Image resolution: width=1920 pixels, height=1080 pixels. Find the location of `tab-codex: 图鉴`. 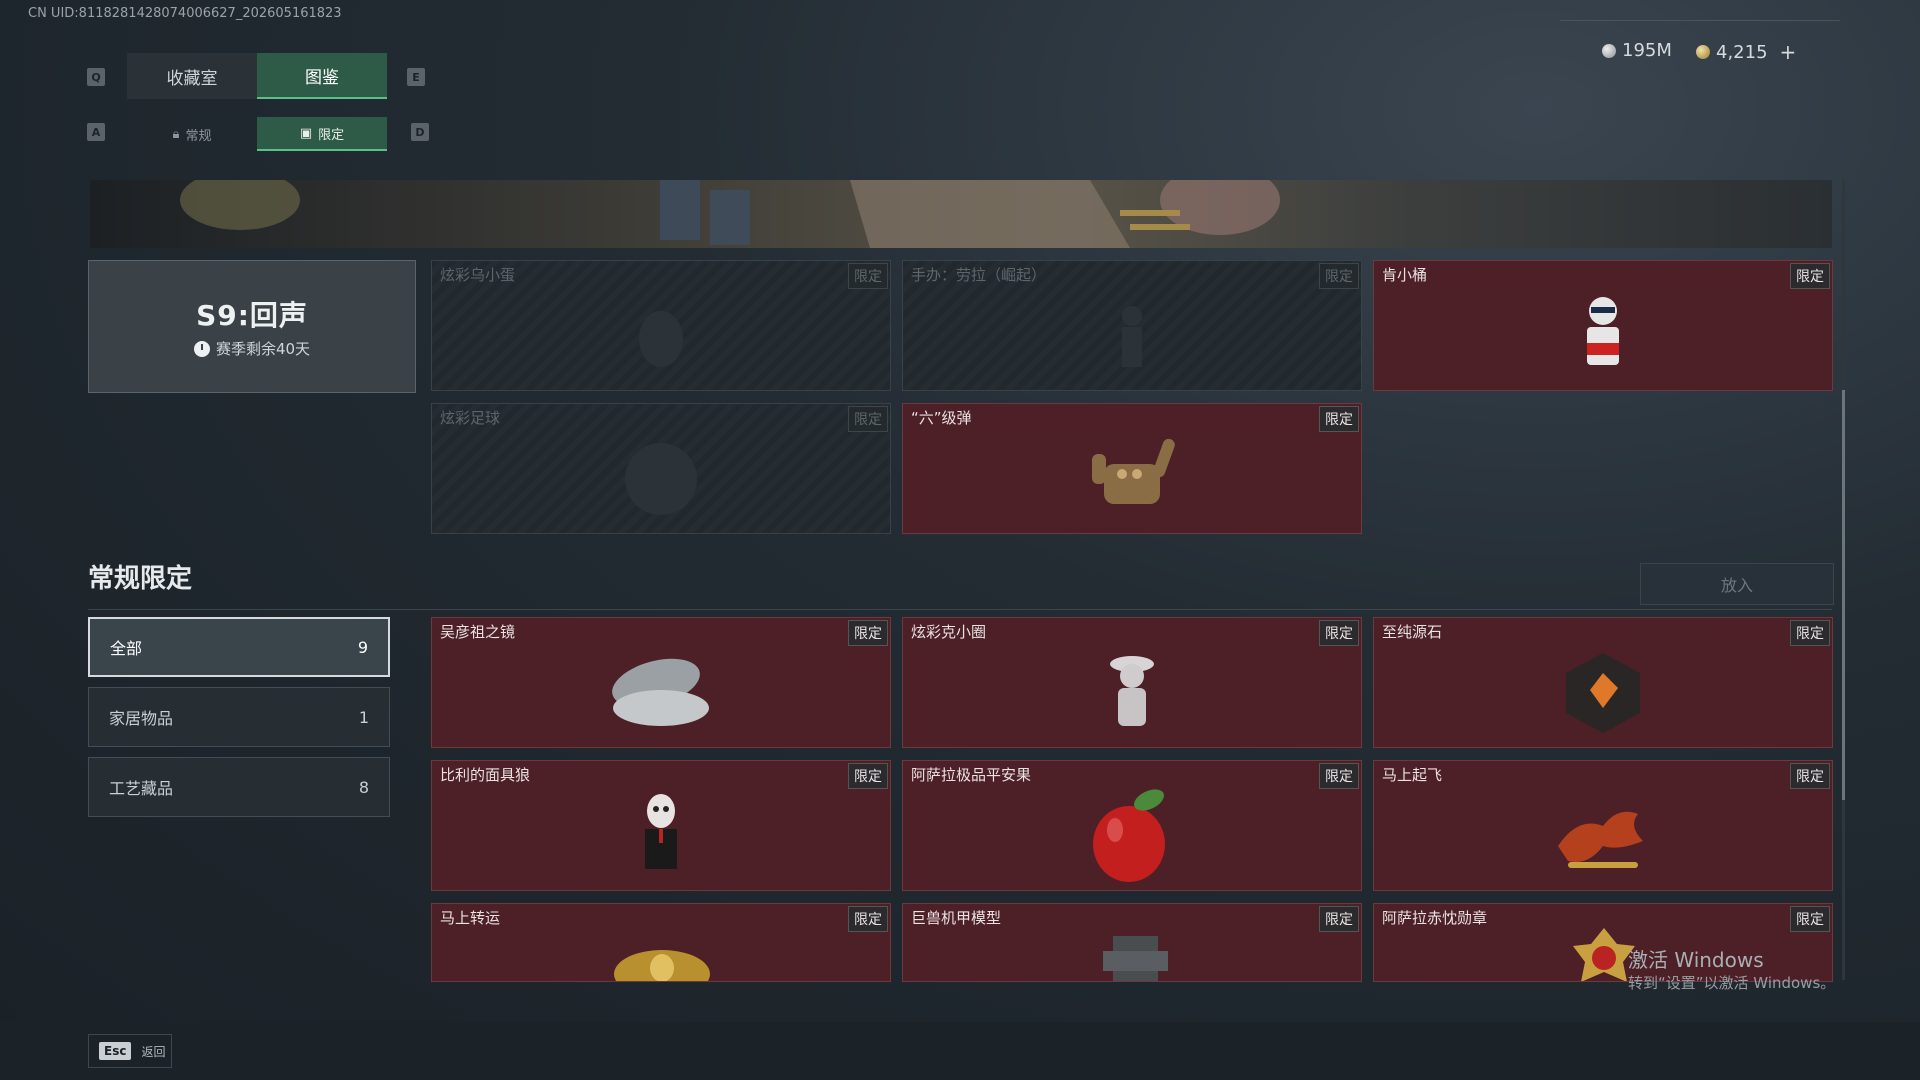

tab-codex: 图鉴 is located at coordinates (322, 76).